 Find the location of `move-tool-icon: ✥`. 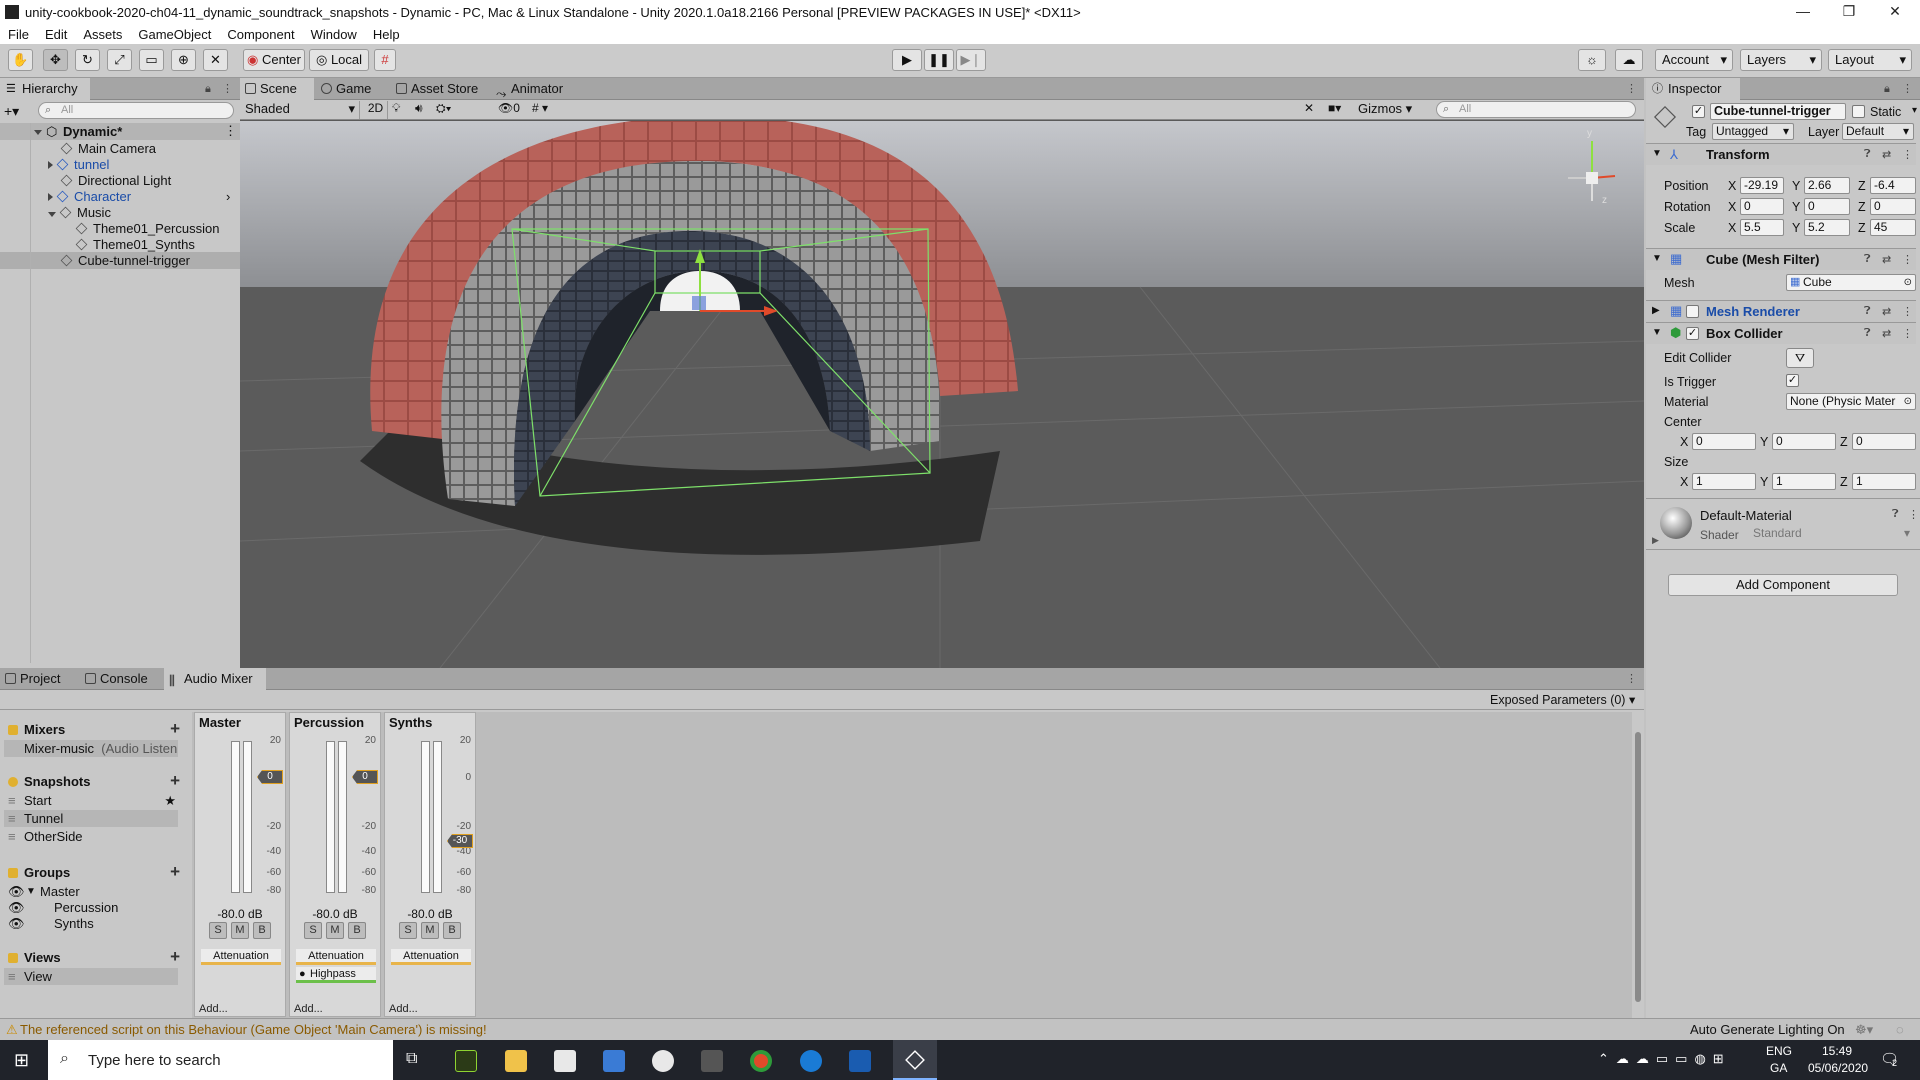

move-tool-icon: ✥ is located at coordinates (55, 60).